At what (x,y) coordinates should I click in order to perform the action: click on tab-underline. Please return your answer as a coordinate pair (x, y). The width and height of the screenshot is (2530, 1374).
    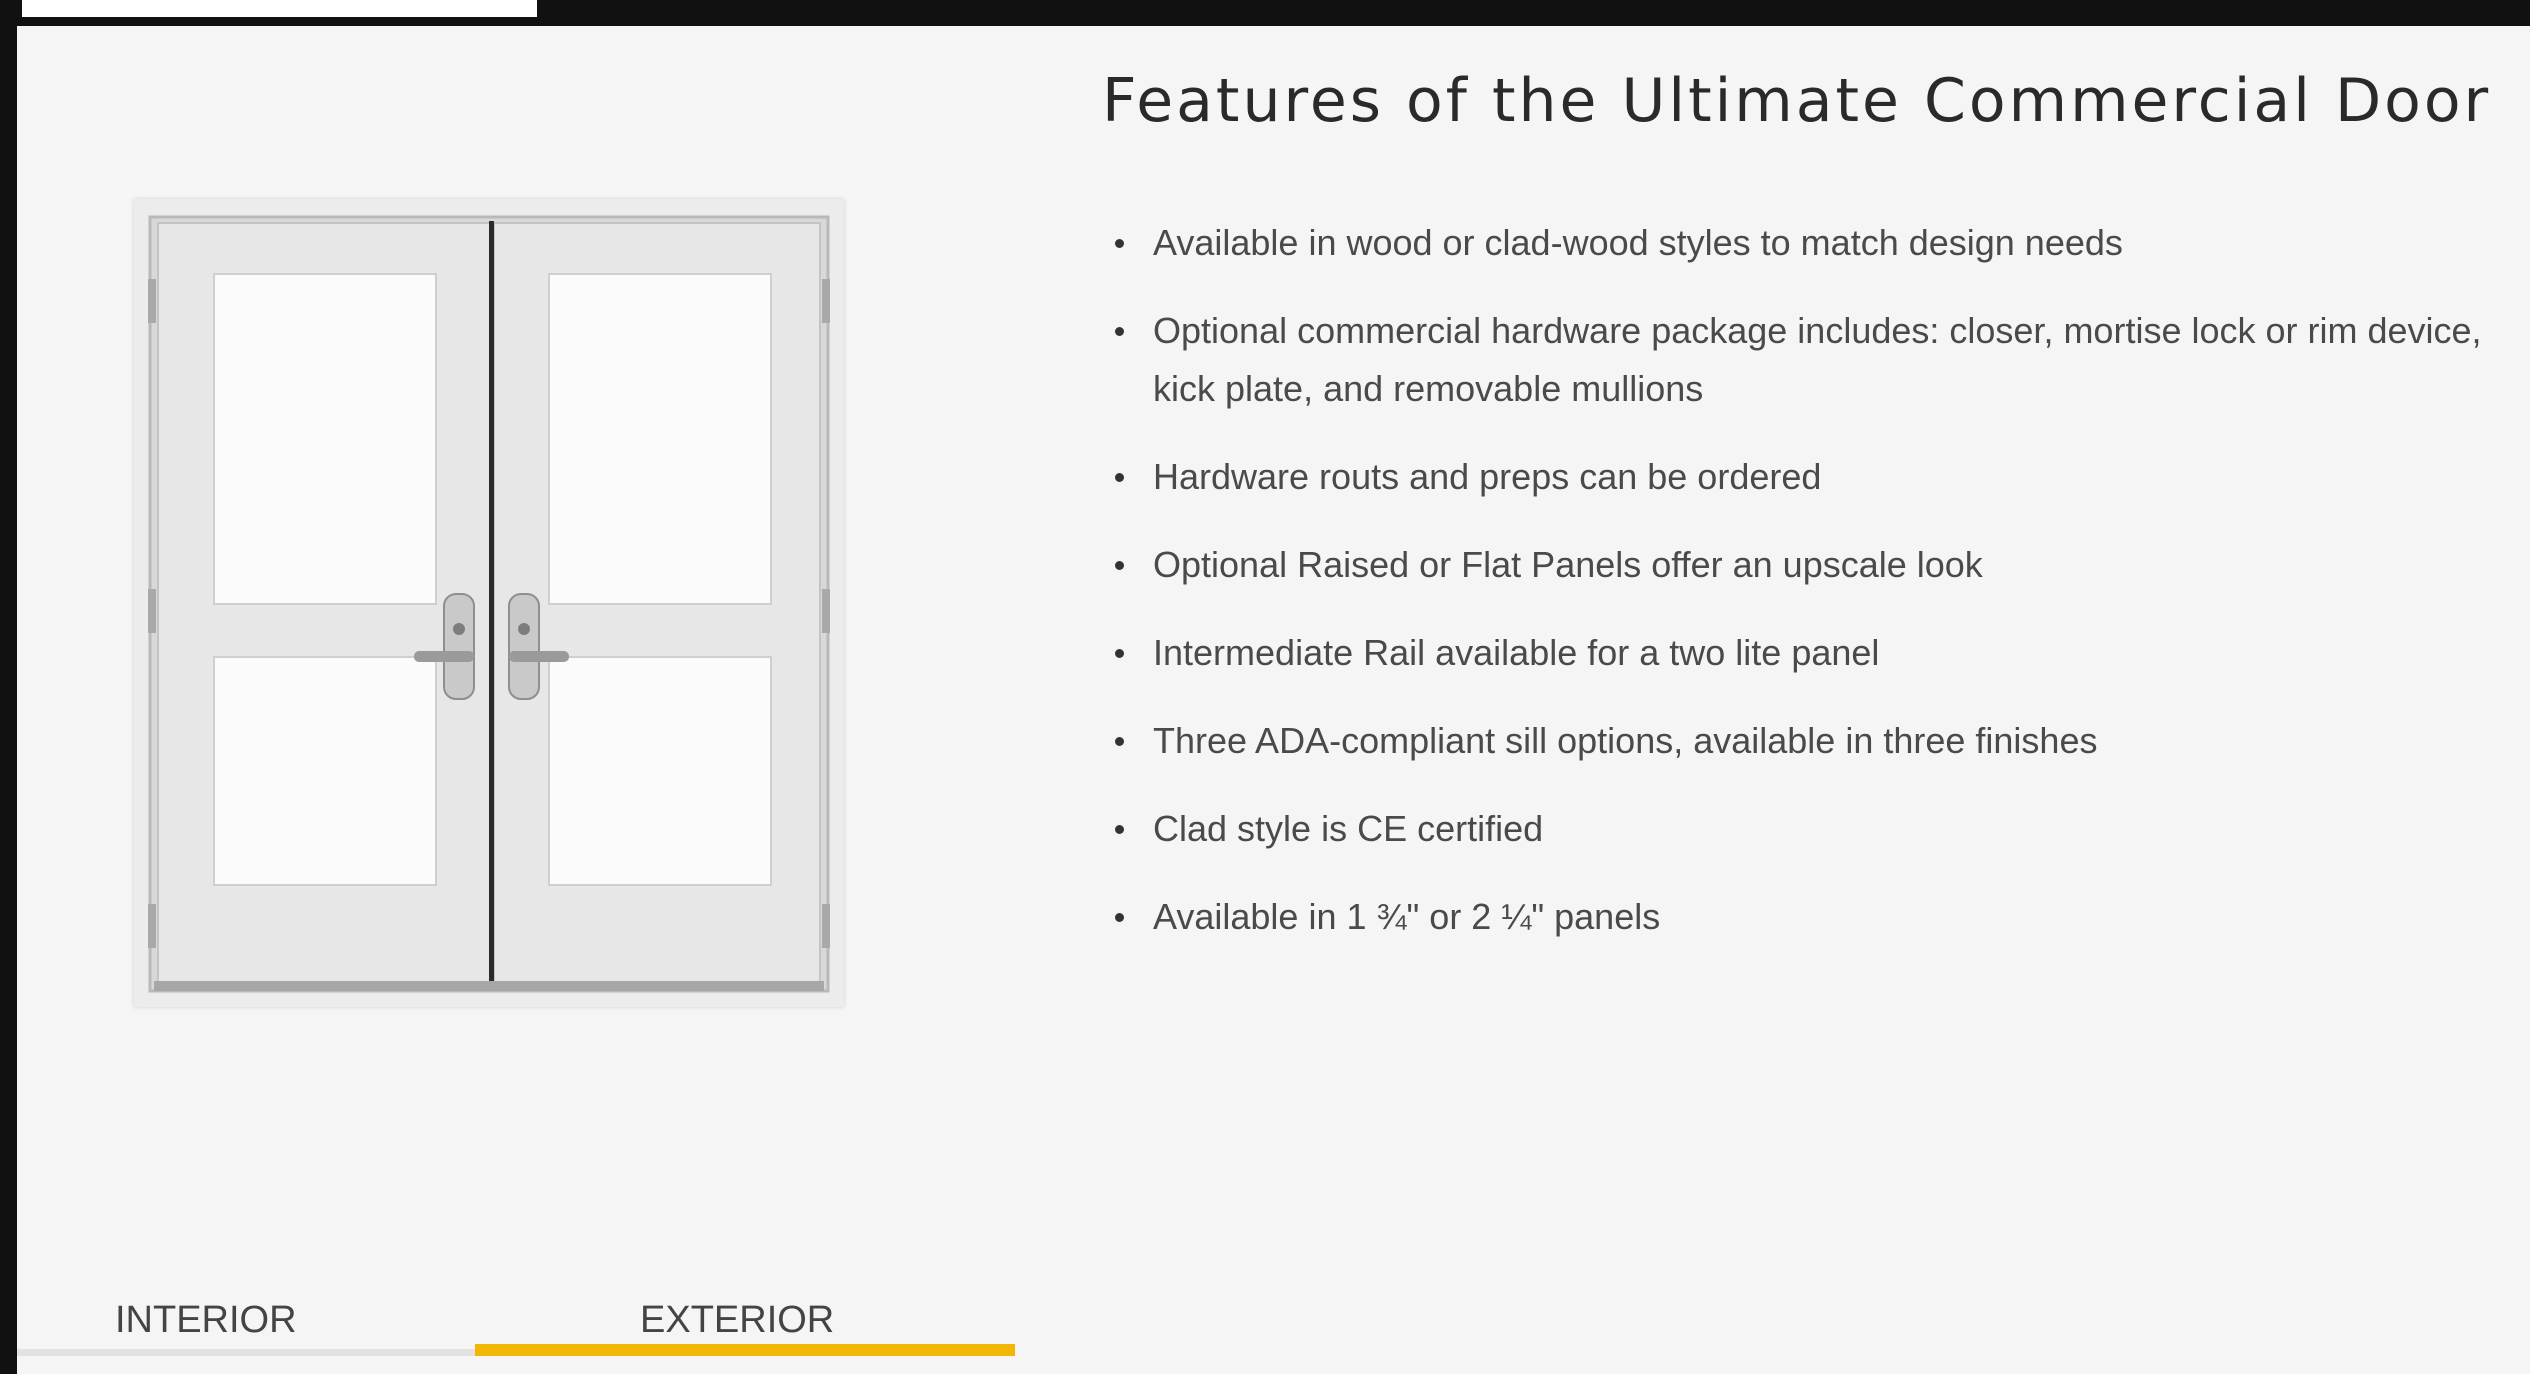
    Looking at the image, I should click on (246, 1352).